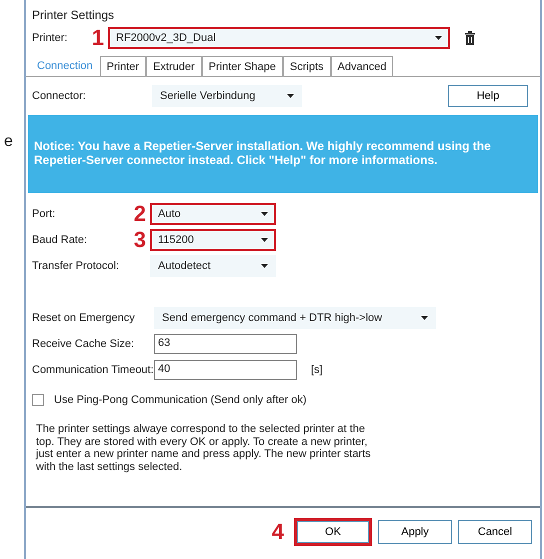  What do you see at coordinates (306, 66) in the screenshot?
I see `tab: Scripts` at bounding box center [306, 66].